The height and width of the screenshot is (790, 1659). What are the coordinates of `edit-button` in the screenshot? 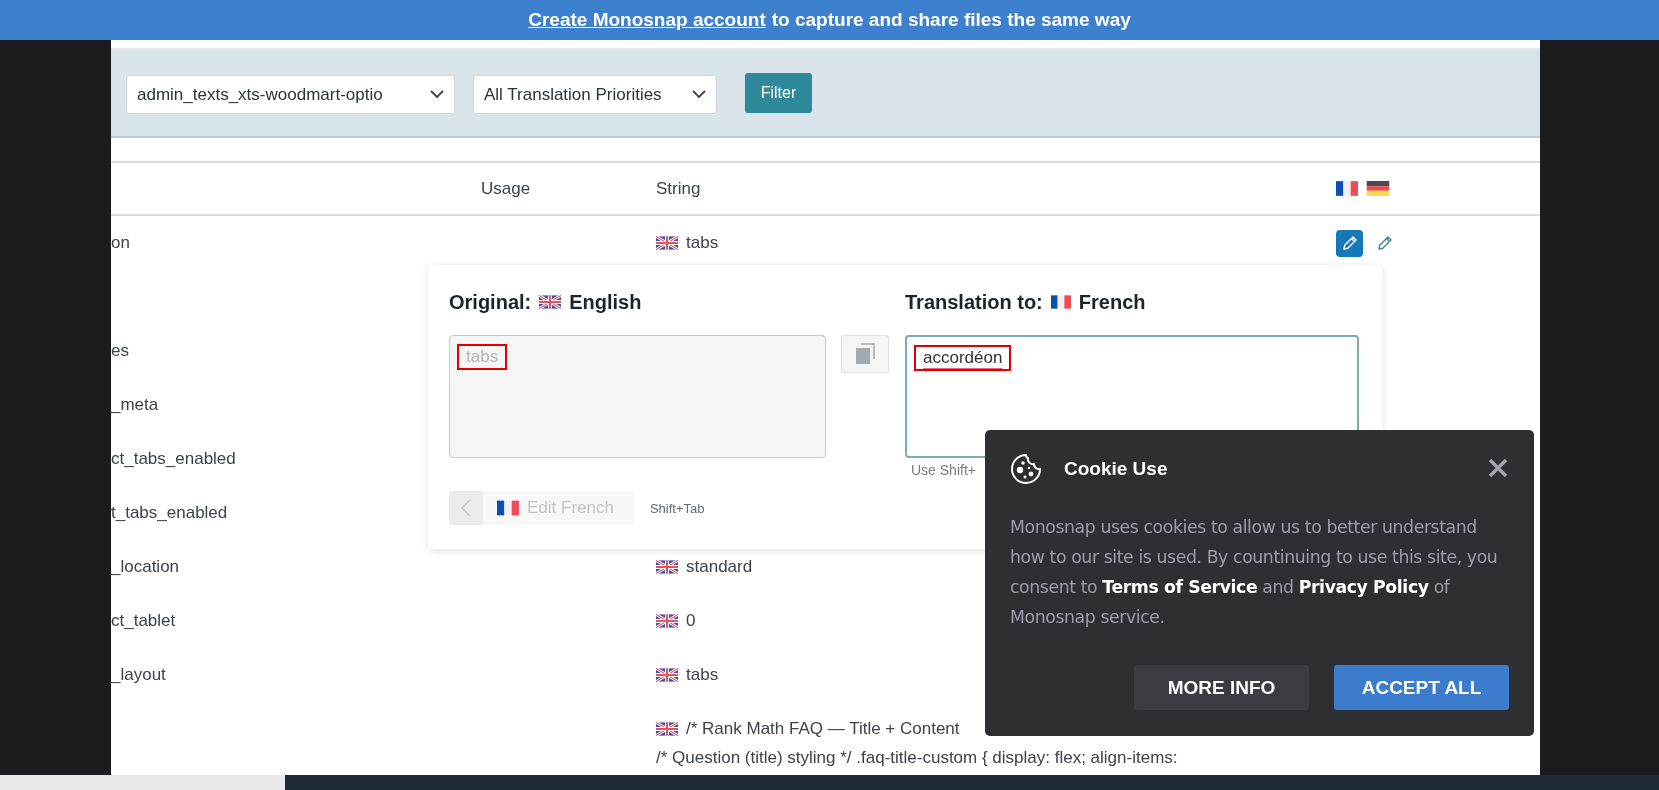 It's located at (1349, 243).